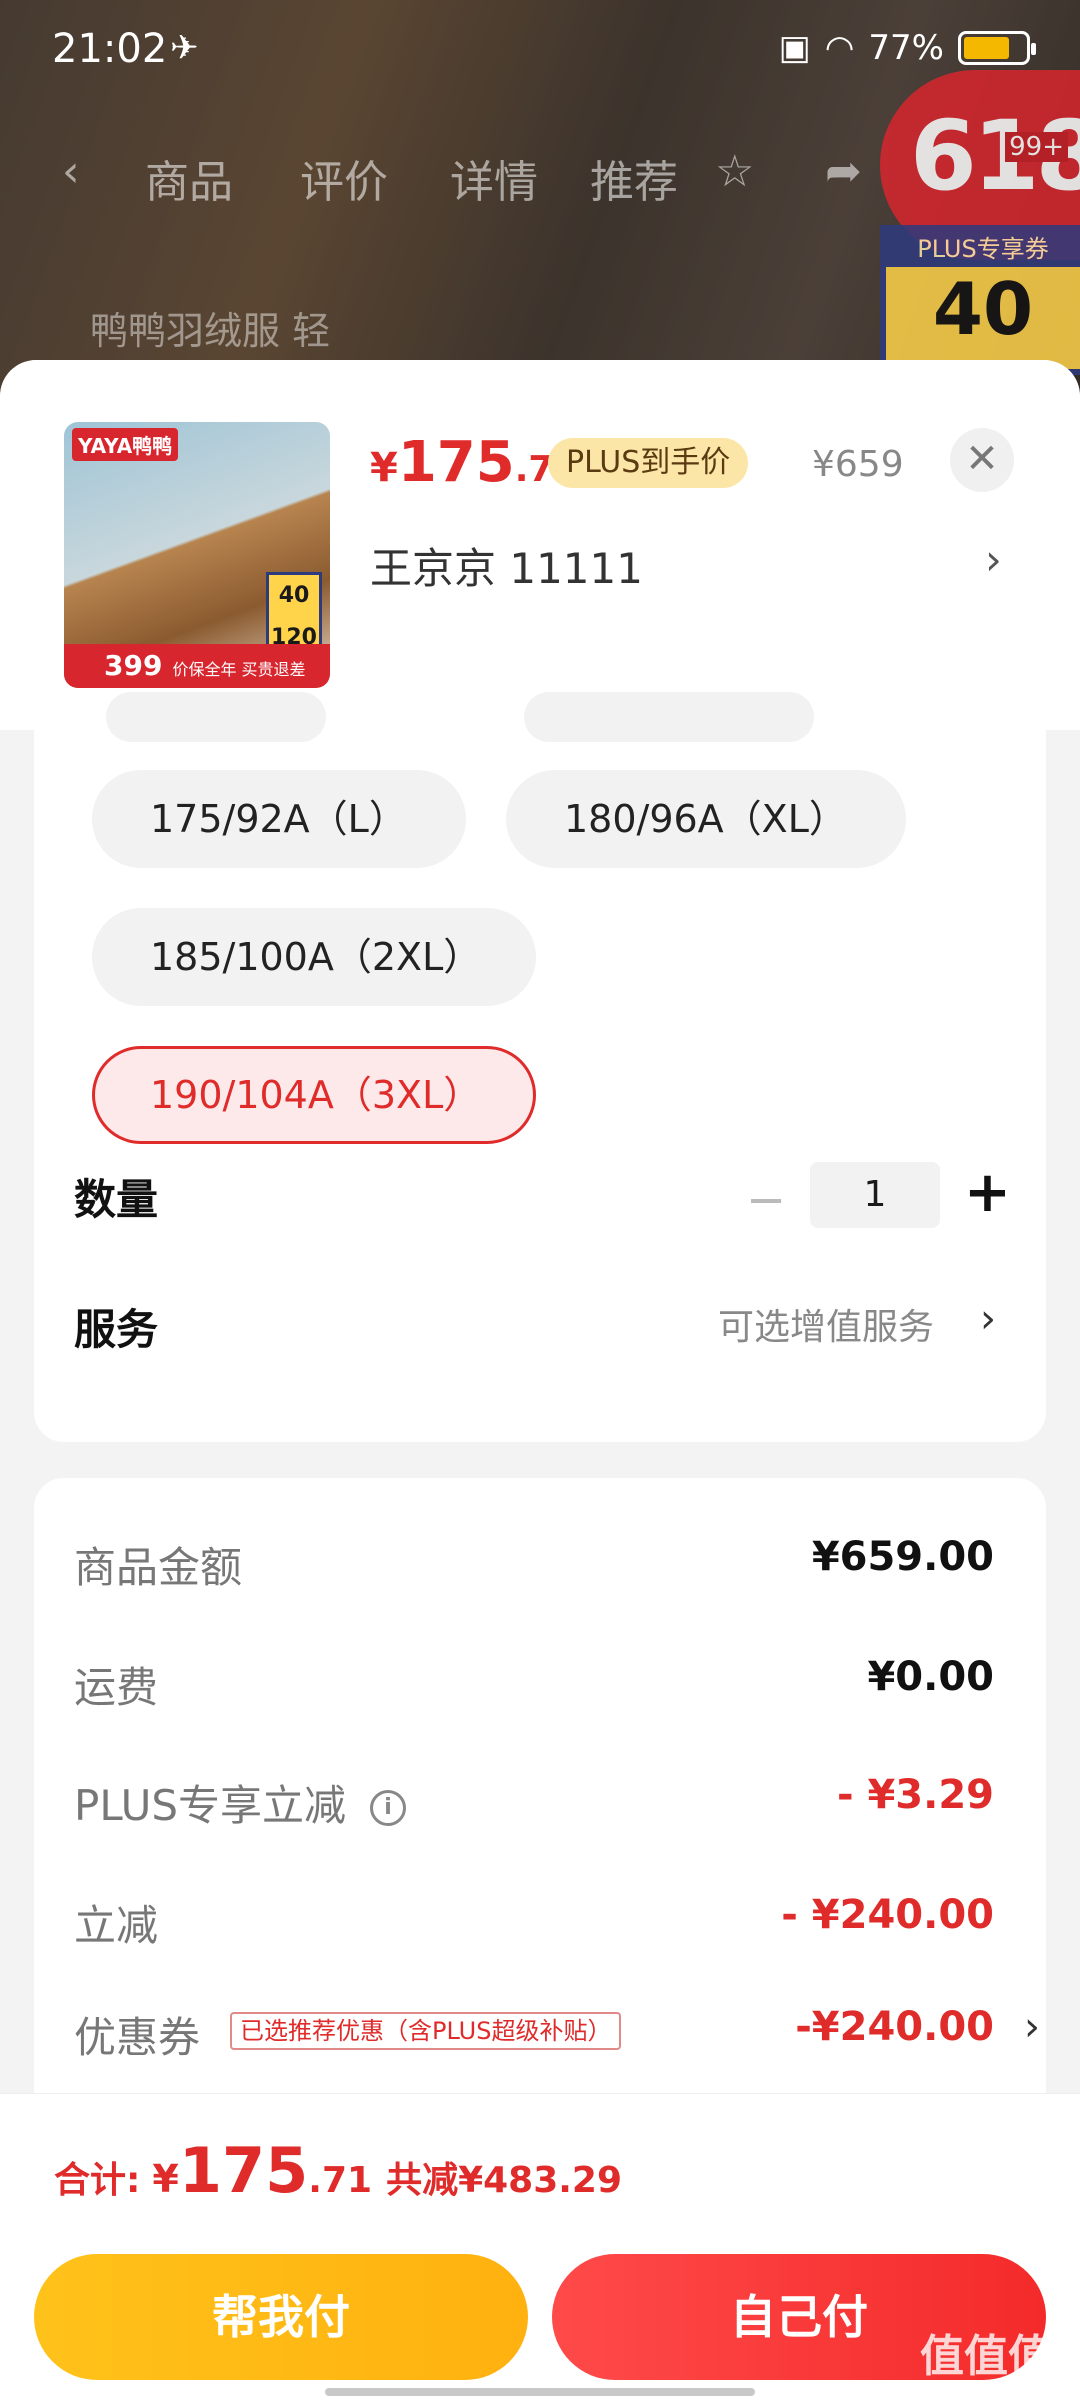 This screenshot has width=1080, height=2400. What do you see at coordinates (843, 171) in the screenshot?
I see `share-icon: ➦` at bounding box center [843, 171].